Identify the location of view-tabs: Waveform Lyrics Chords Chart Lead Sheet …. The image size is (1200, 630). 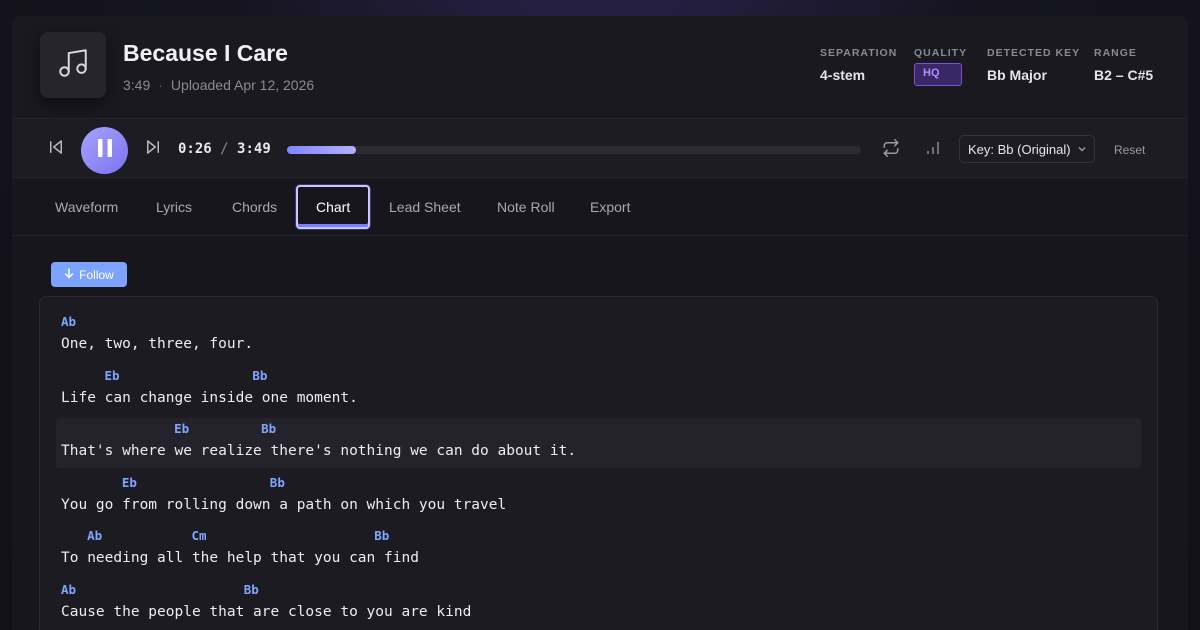
(600, 207).